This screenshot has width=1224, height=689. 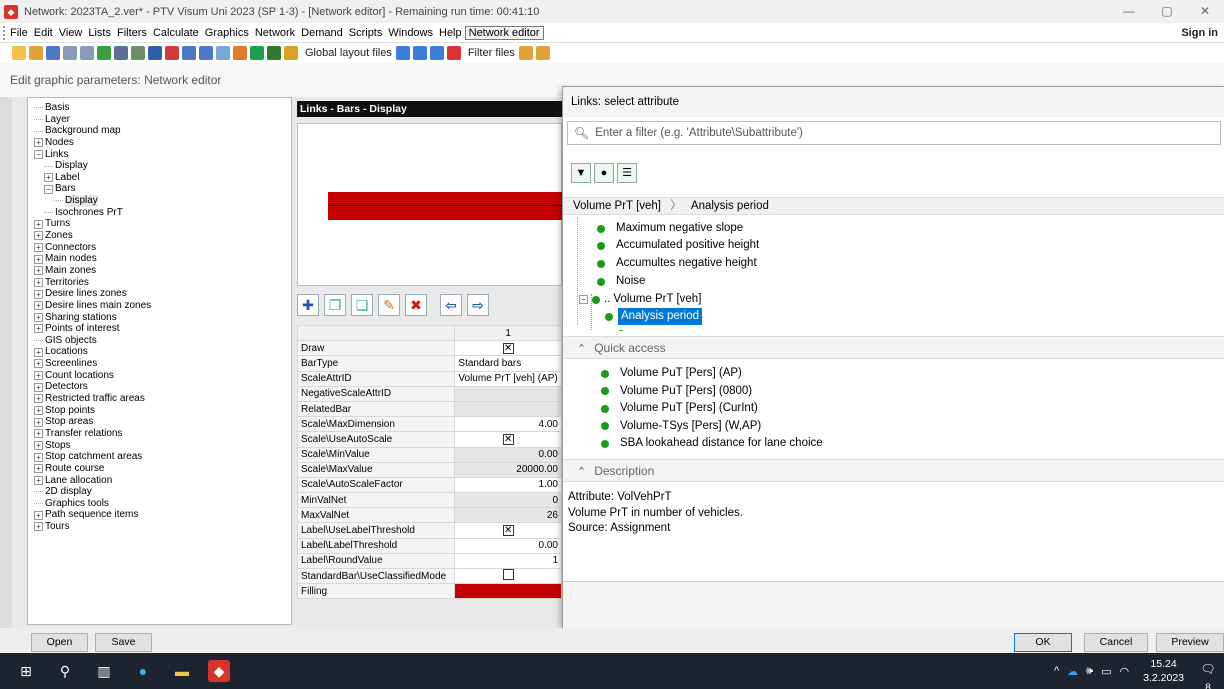 What do you see at coordinates (508, 454) in the screenshot?
I see `grid-value-cell: 0.00` at bounding box center [508, 454].